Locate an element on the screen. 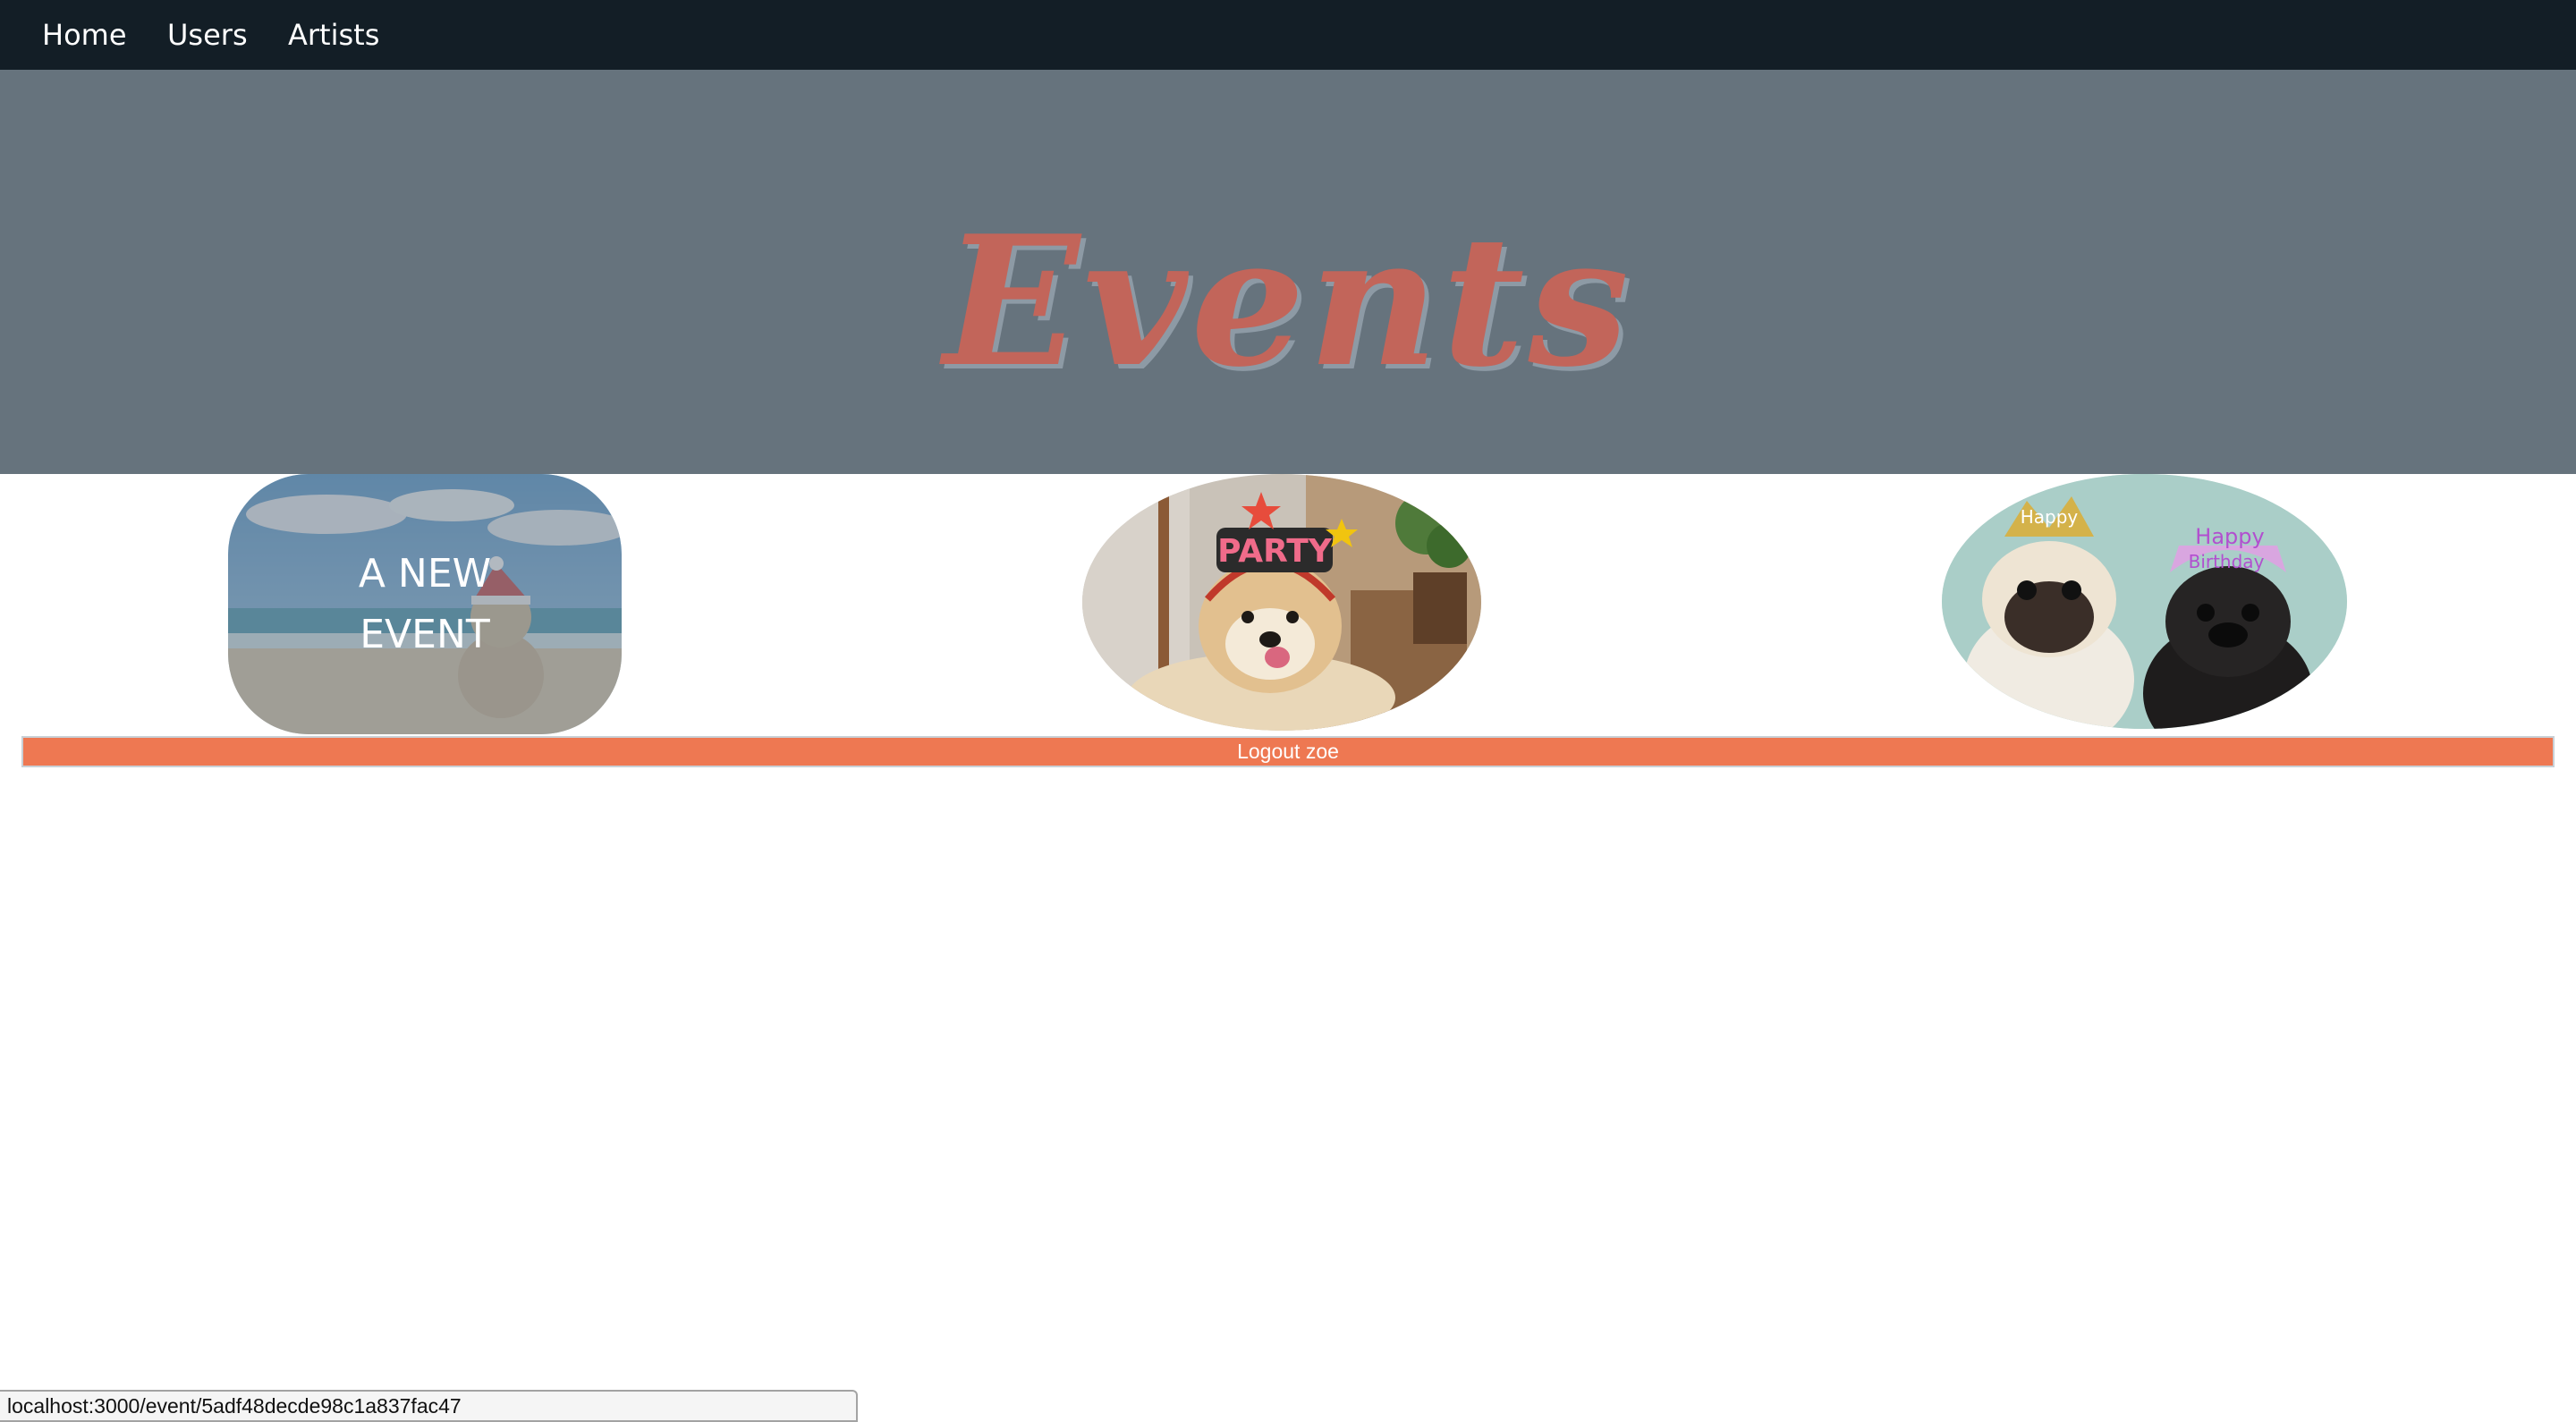 Image resolution: width=2576 pixels, height=1422 pixels. logout-button: Logout zoe is located at coordinates (1288, 751).